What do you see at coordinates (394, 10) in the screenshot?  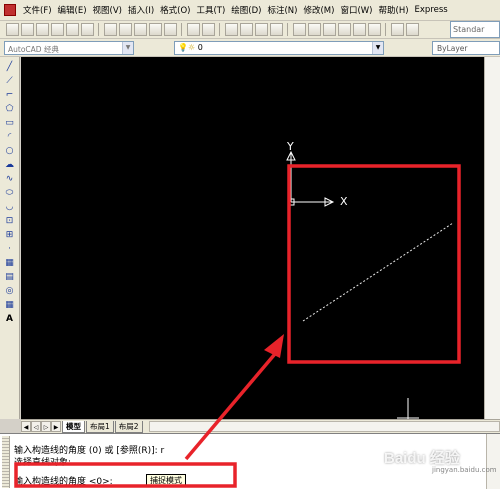 I see `menu-help: 帮助(H)` at bounding box center [394, 10].